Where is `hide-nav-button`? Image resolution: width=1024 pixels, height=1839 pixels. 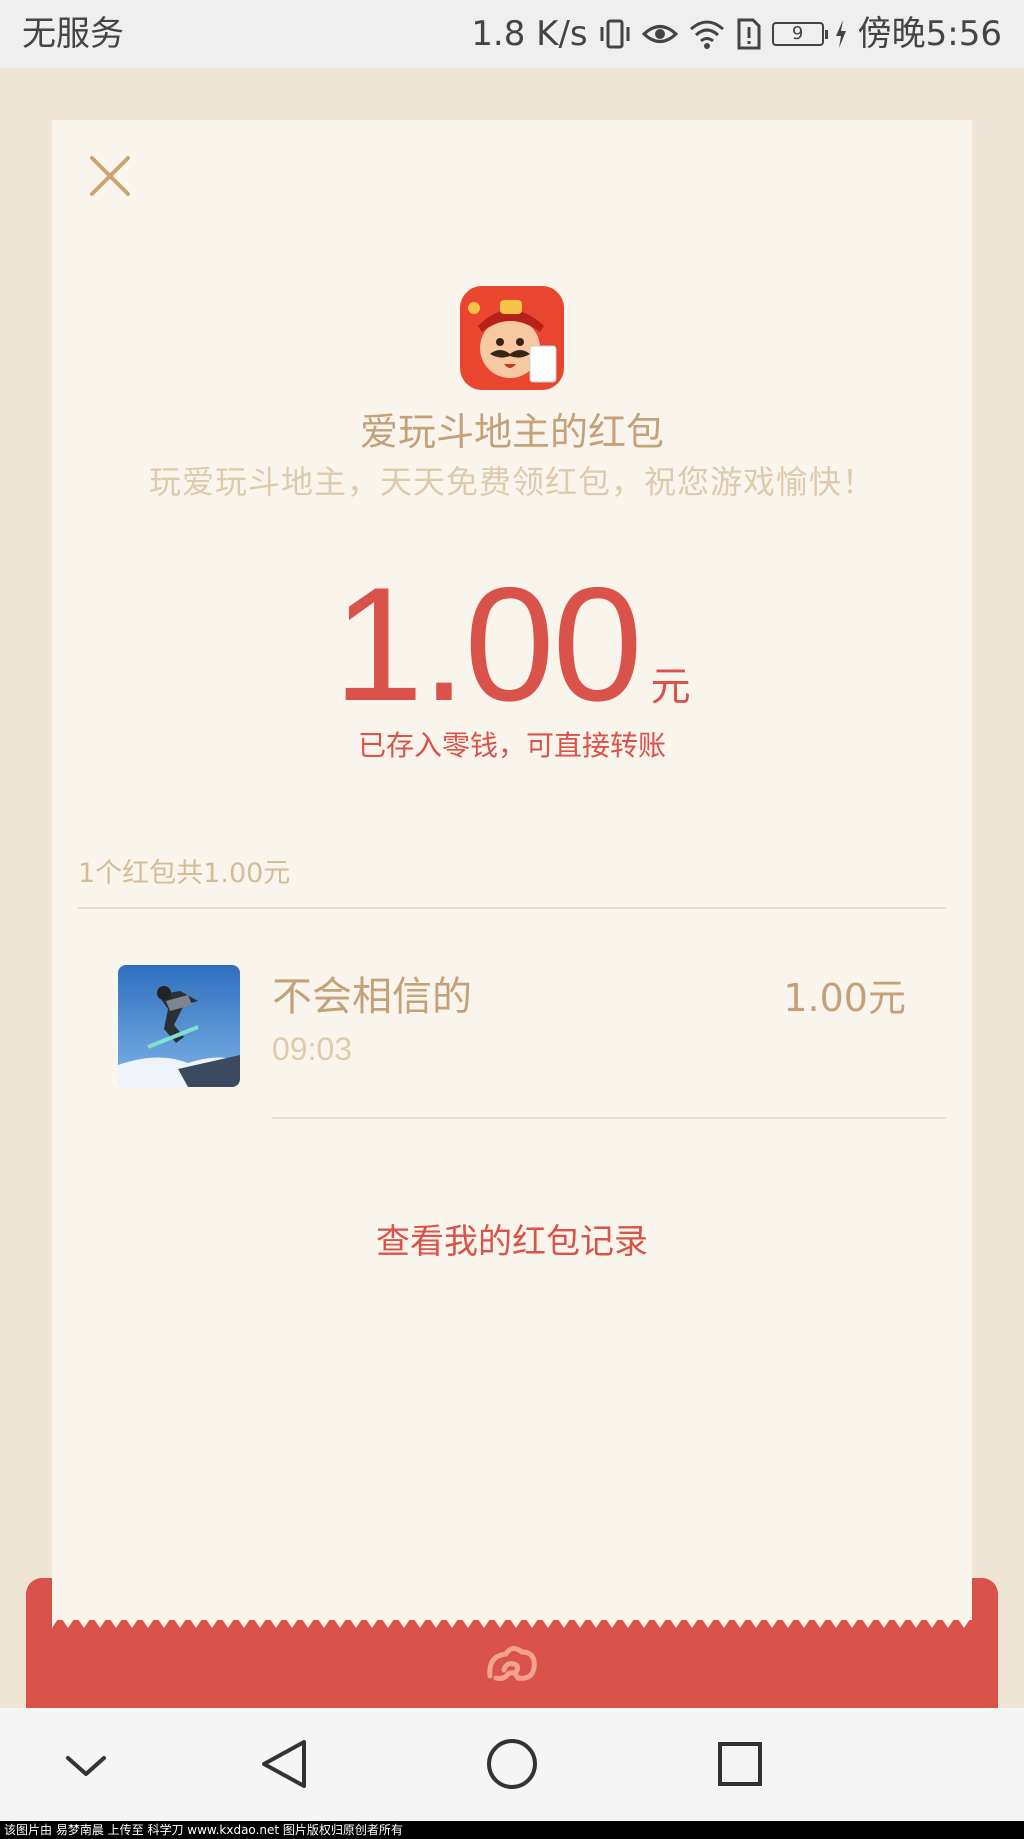
hide-nav-button is located at coordinates (86, 1764).